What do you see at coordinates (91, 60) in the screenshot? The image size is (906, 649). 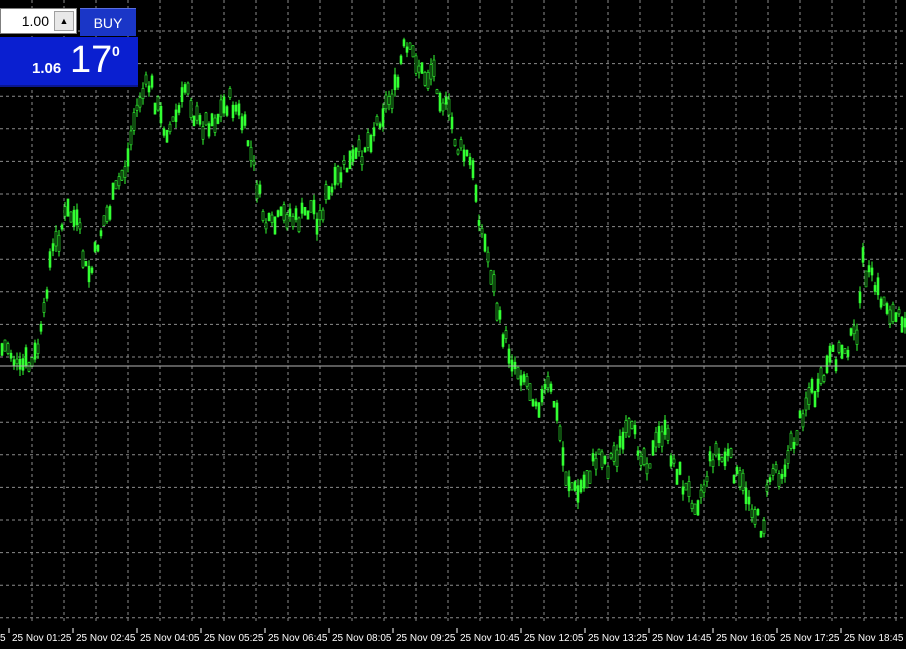 I see `price-big-digits: 17` at bounding box center [91, 60].